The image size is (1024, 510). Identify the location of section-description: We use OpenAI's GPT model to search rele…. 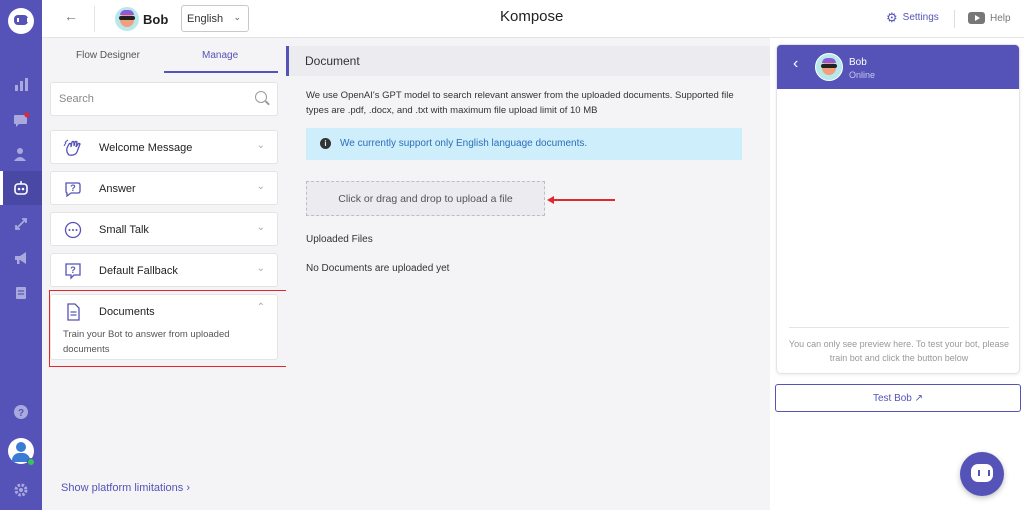
(520, 103).